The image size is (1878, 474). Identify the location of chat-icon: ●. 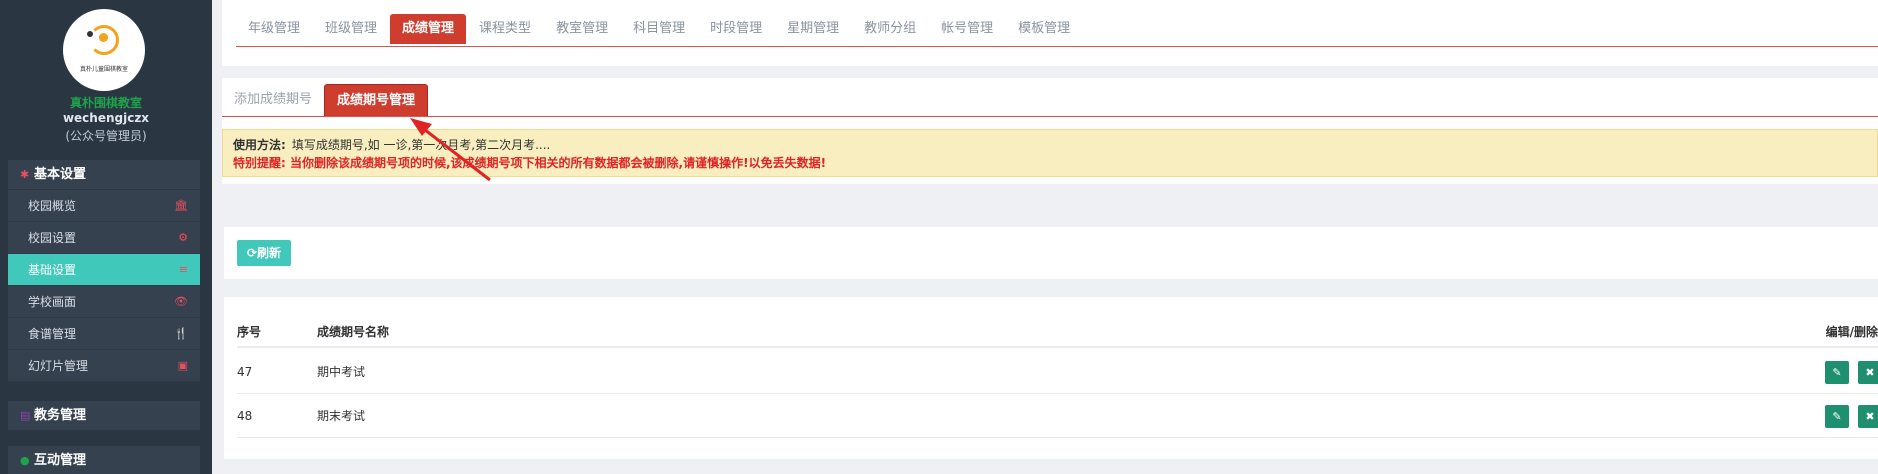
(25, 460).